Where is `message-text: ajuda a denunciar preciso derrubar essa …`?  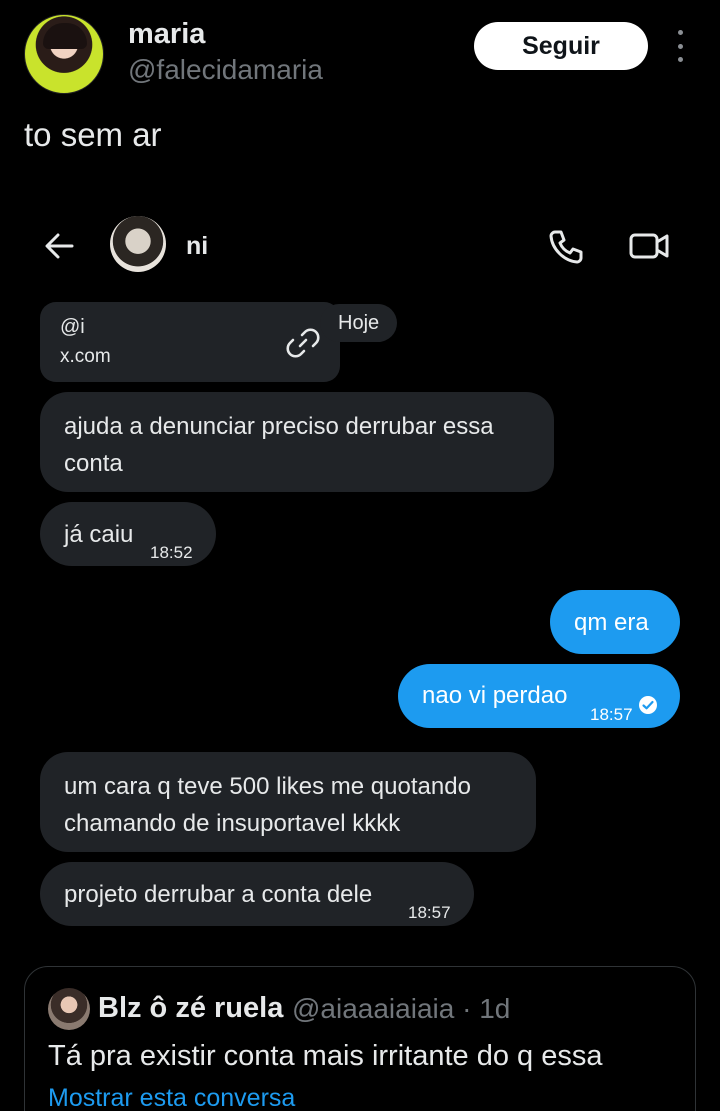
message-text: ajuda a denunciar preciso derrubar essa … is located at coordinates (279, 445).